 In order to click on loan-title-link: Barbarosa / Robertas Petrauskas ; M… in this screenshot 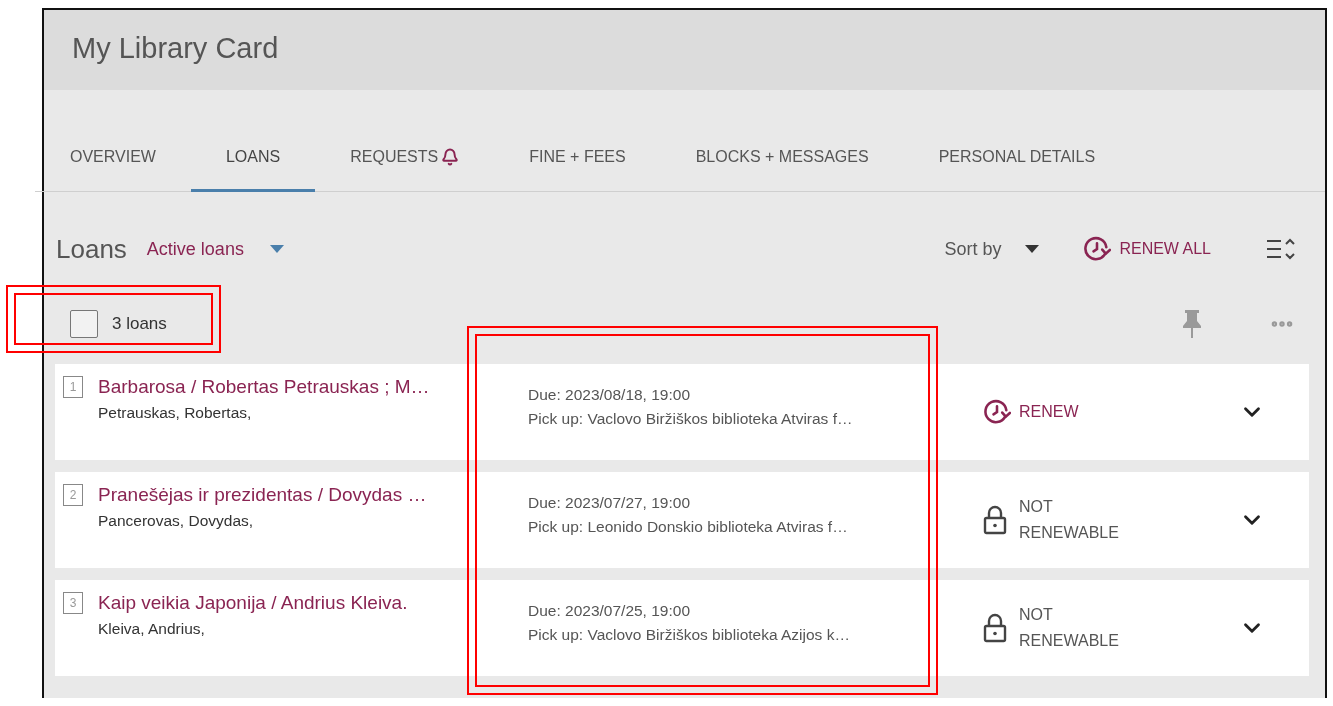, I will do `click(313, 387)`.